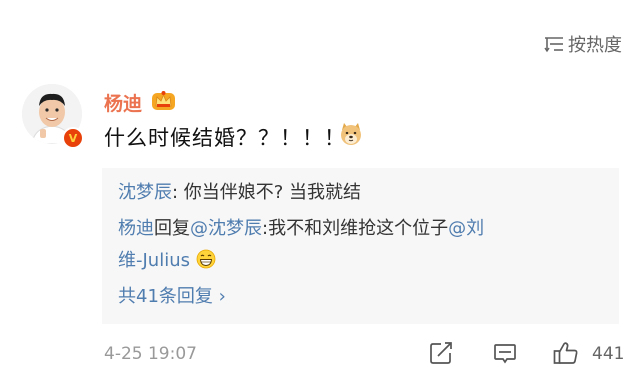  Describe the element at coordinates (145, 192) in the screenshot. I see `reply-author: 沈梦辰` at that location.